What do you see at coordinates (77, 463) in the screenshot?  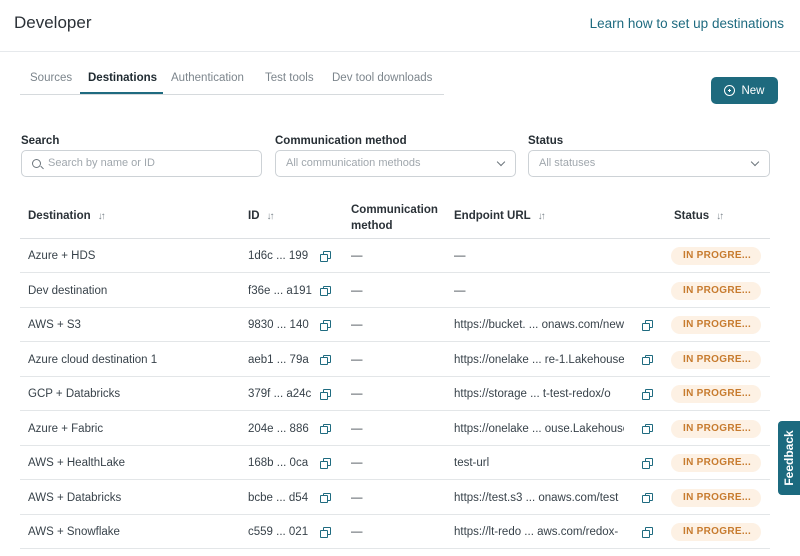 I see `destination-name: AWS + HealthLake` at bounding box center [77, 463].